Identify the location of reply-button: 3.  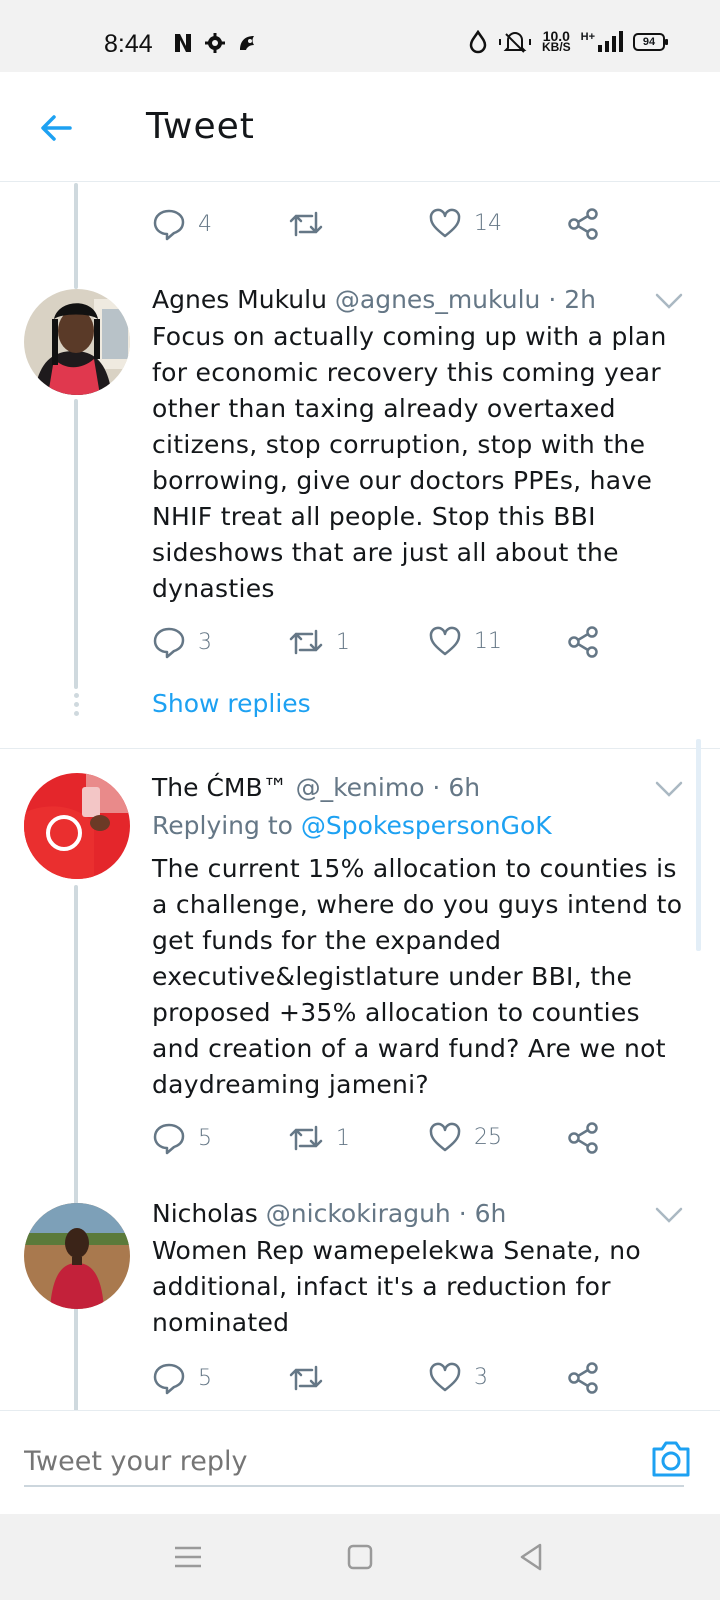
(182, 642).